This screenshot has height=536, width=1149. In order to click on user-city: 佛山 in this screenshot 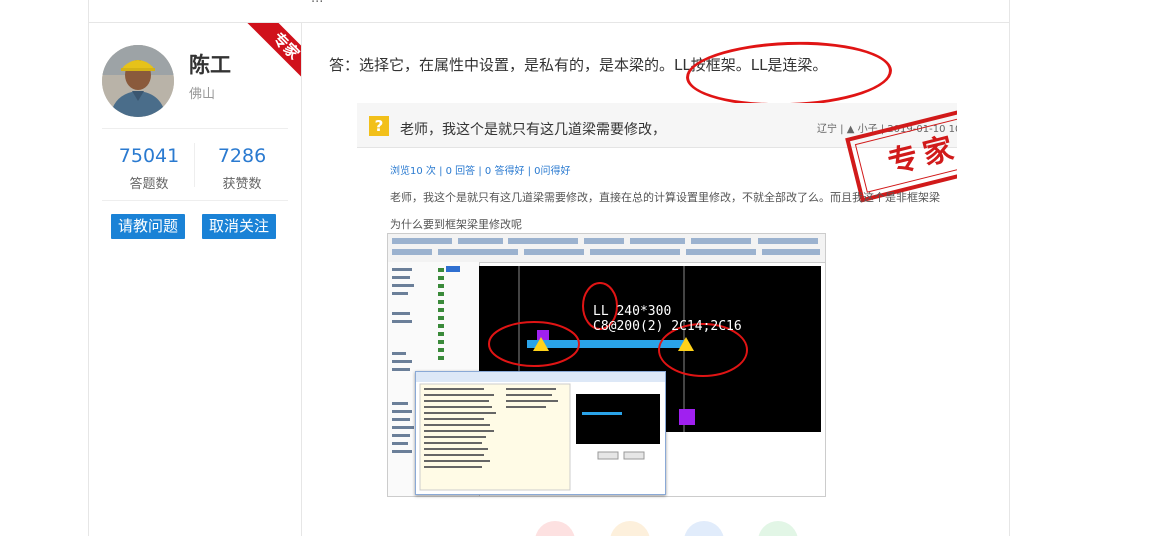, I will do `click(202, 94)`.